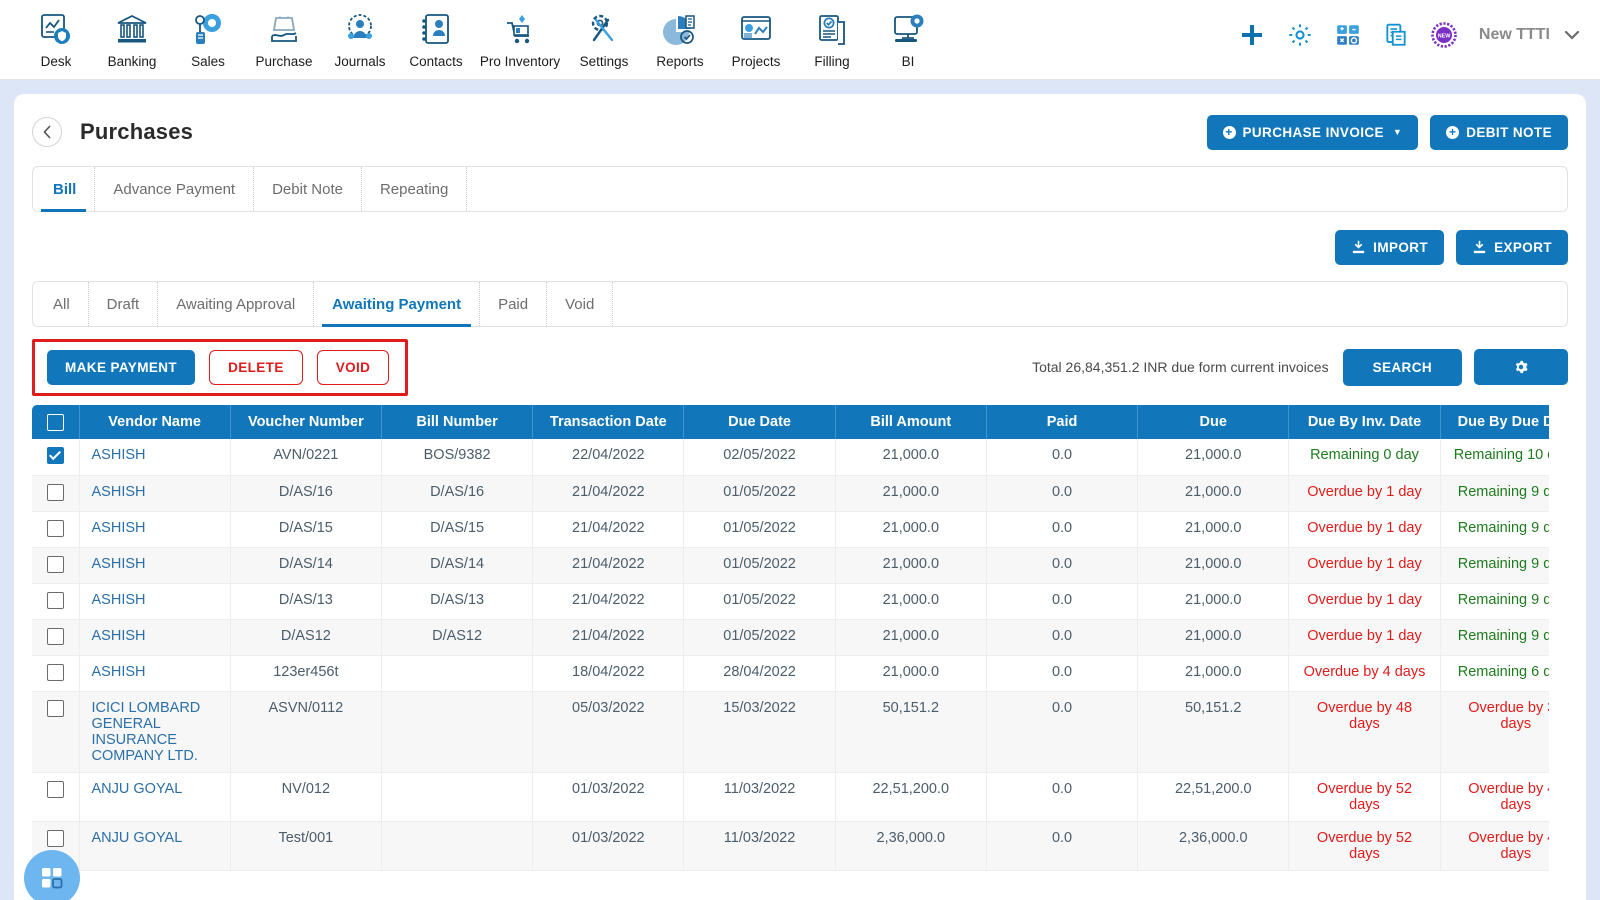 This screenshot has height=900, width=1600. Describe the element at coordinates (1530, 35) in the screenshot. I see `organization-switcher: New TTTI` at that location.